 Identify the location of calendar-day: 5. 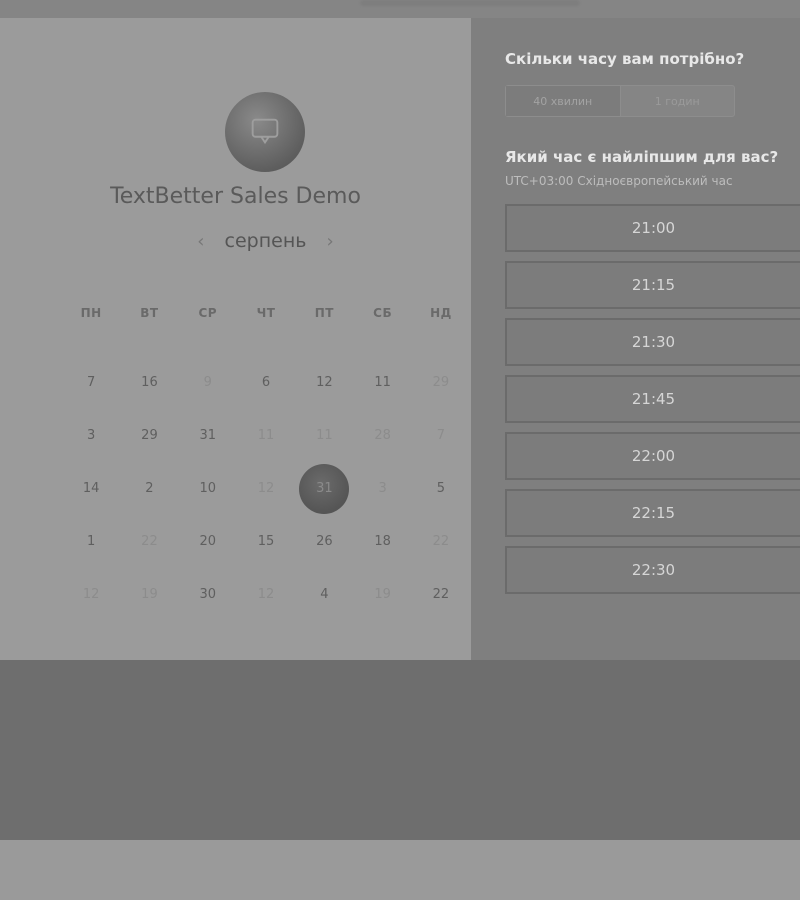
(441, 488).